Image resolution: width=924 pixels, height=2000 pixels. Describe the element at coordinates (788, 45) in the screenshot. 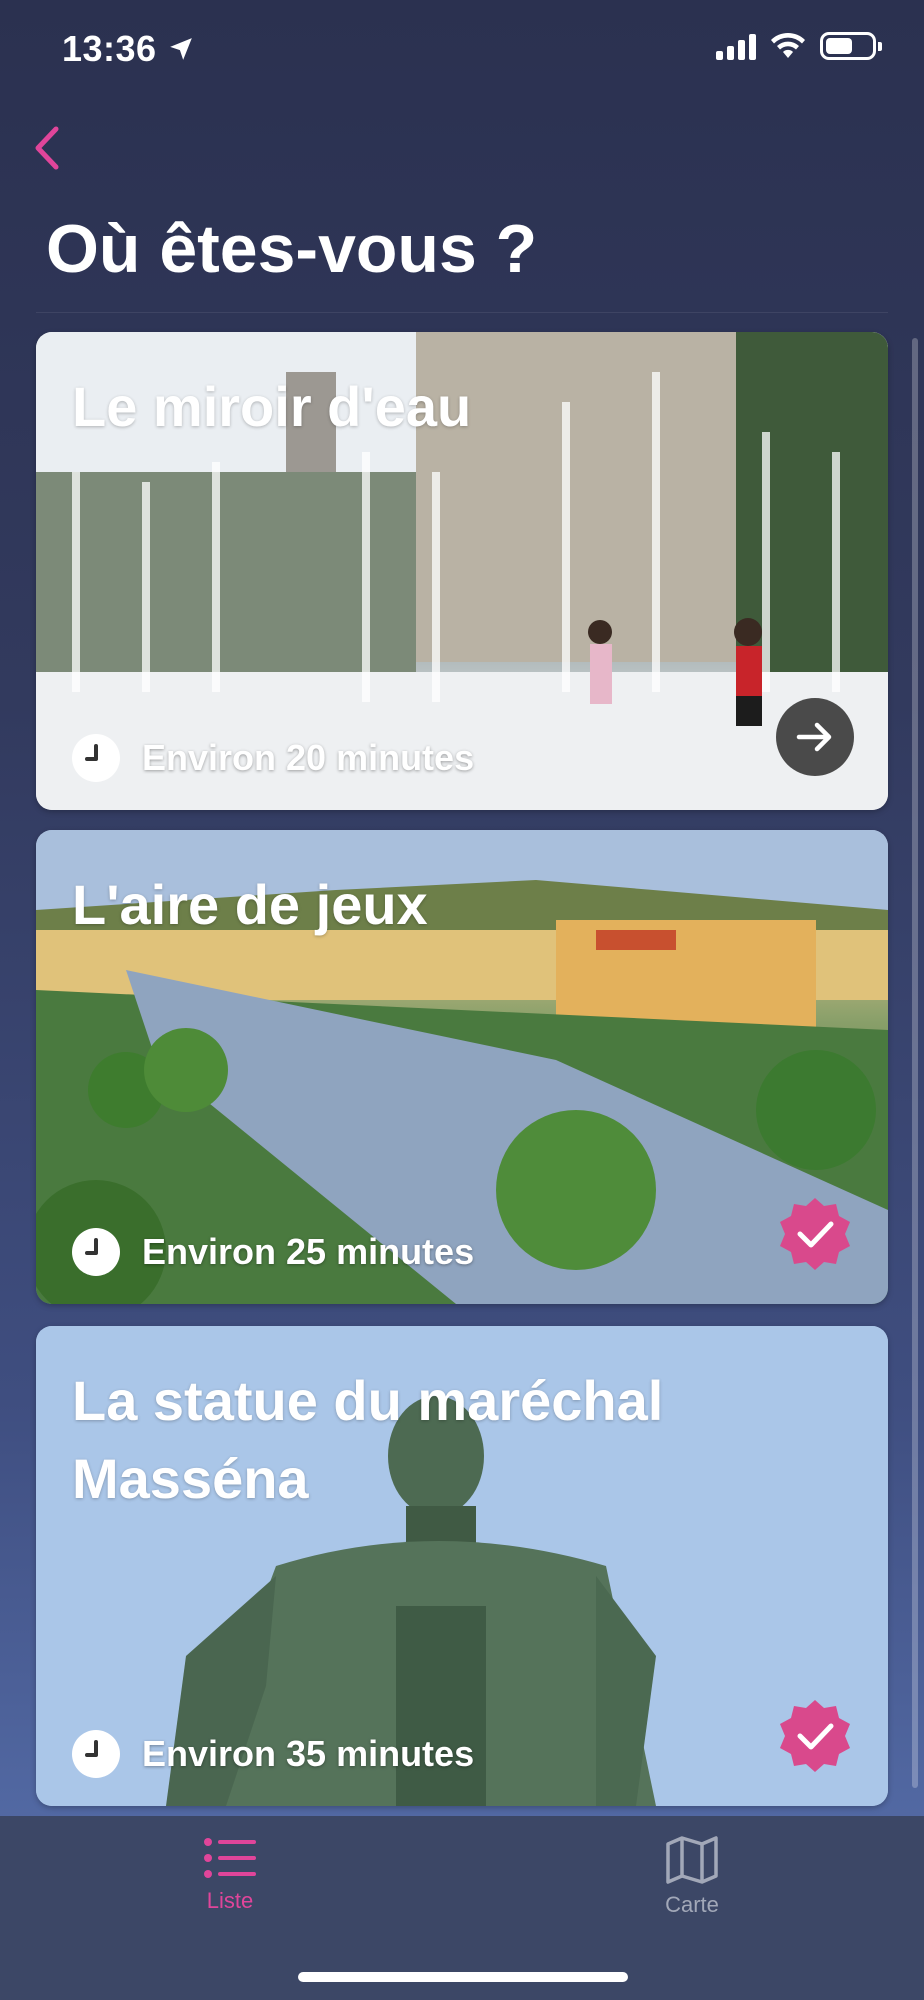

I see `wifi-icon` at that location.